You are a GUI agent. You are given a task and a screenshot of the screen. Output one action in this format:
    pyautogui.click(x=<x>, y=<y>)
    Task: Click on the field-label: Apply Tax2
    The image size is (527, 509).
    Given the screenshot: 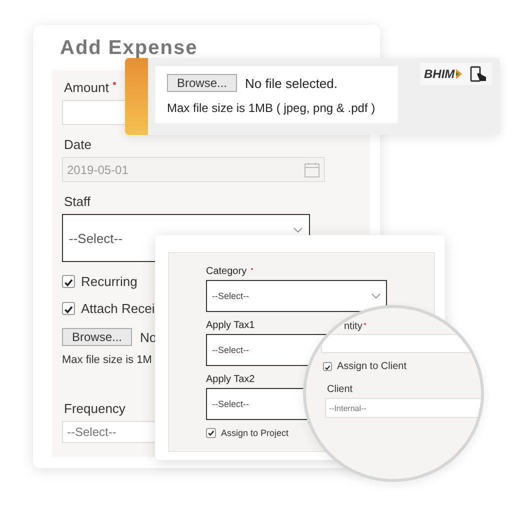 What is the action you would take?
    pyautogui.click(x=230, y=379)
    